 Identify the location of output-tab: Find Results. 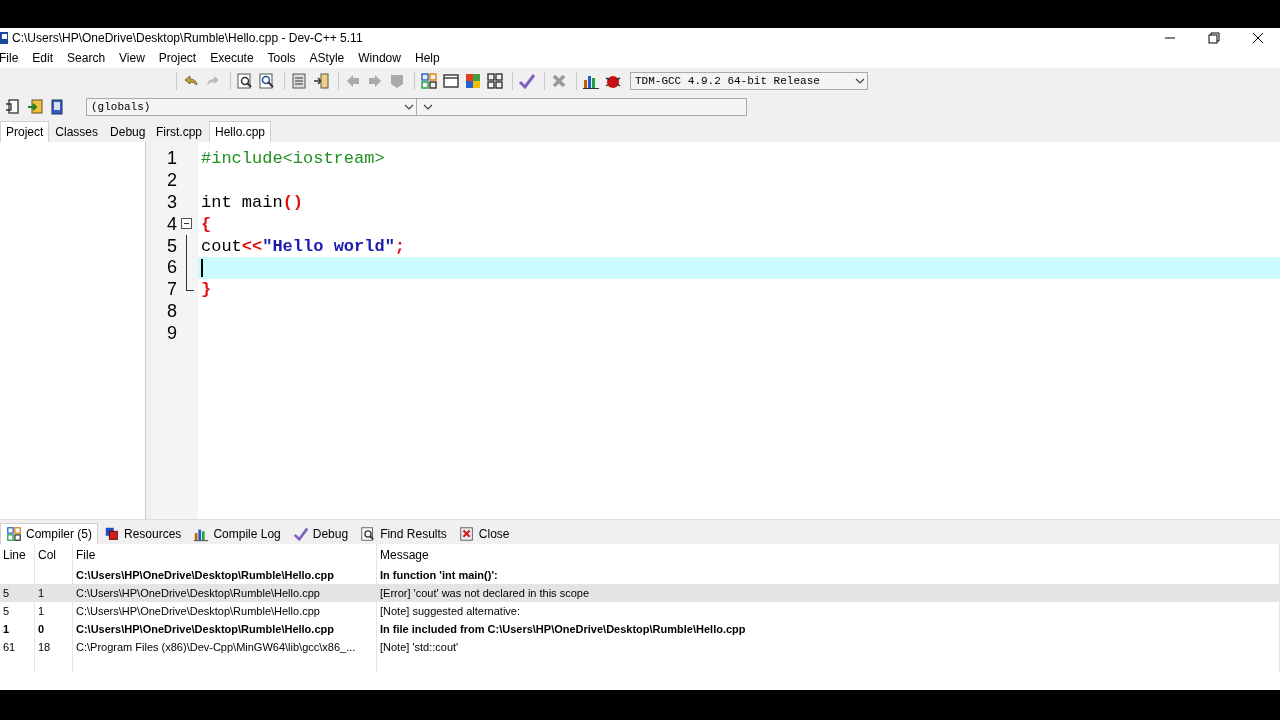
(403, 533).